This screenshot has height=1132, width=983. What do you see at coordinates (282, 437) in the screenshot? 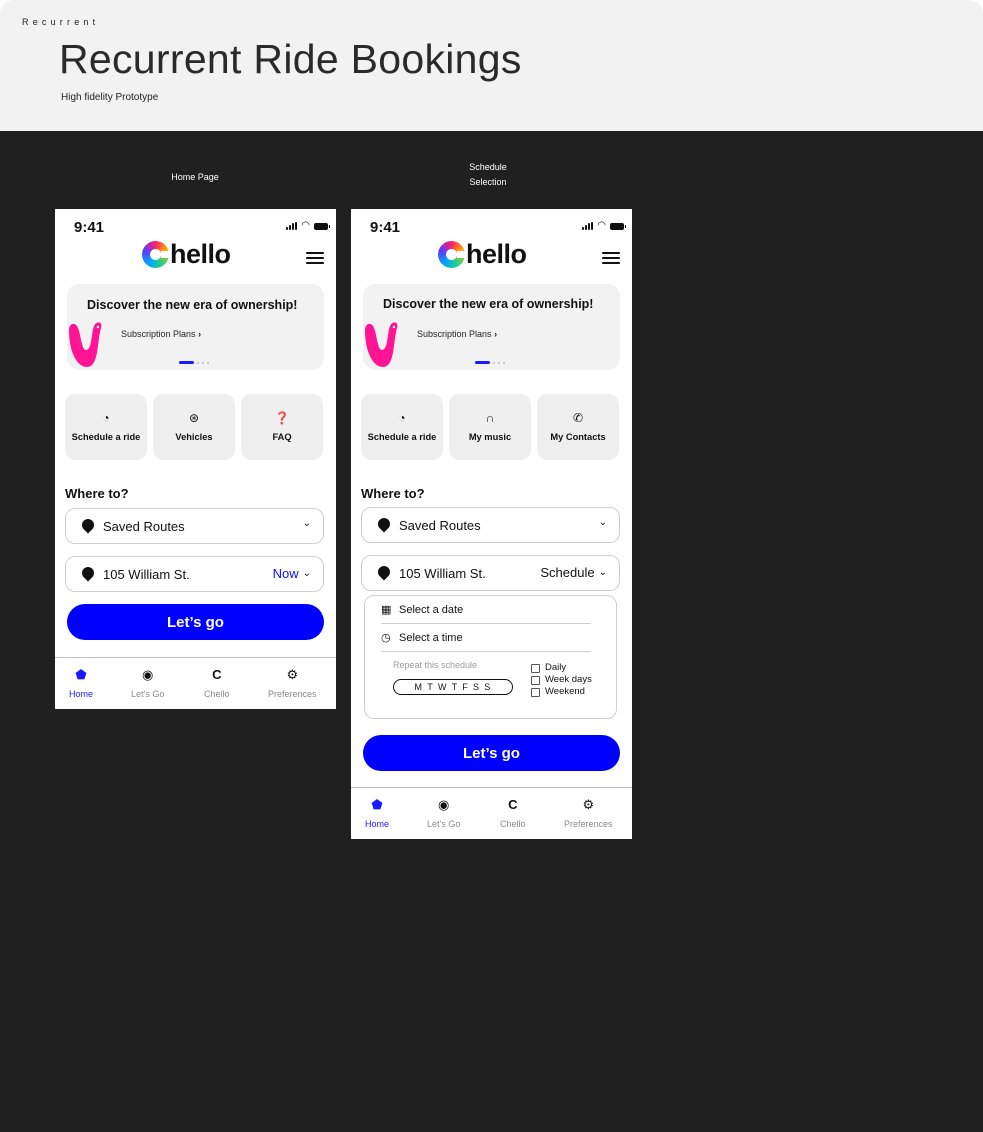
I see `tile-label: FAQ` at bounding box center [282, 437].